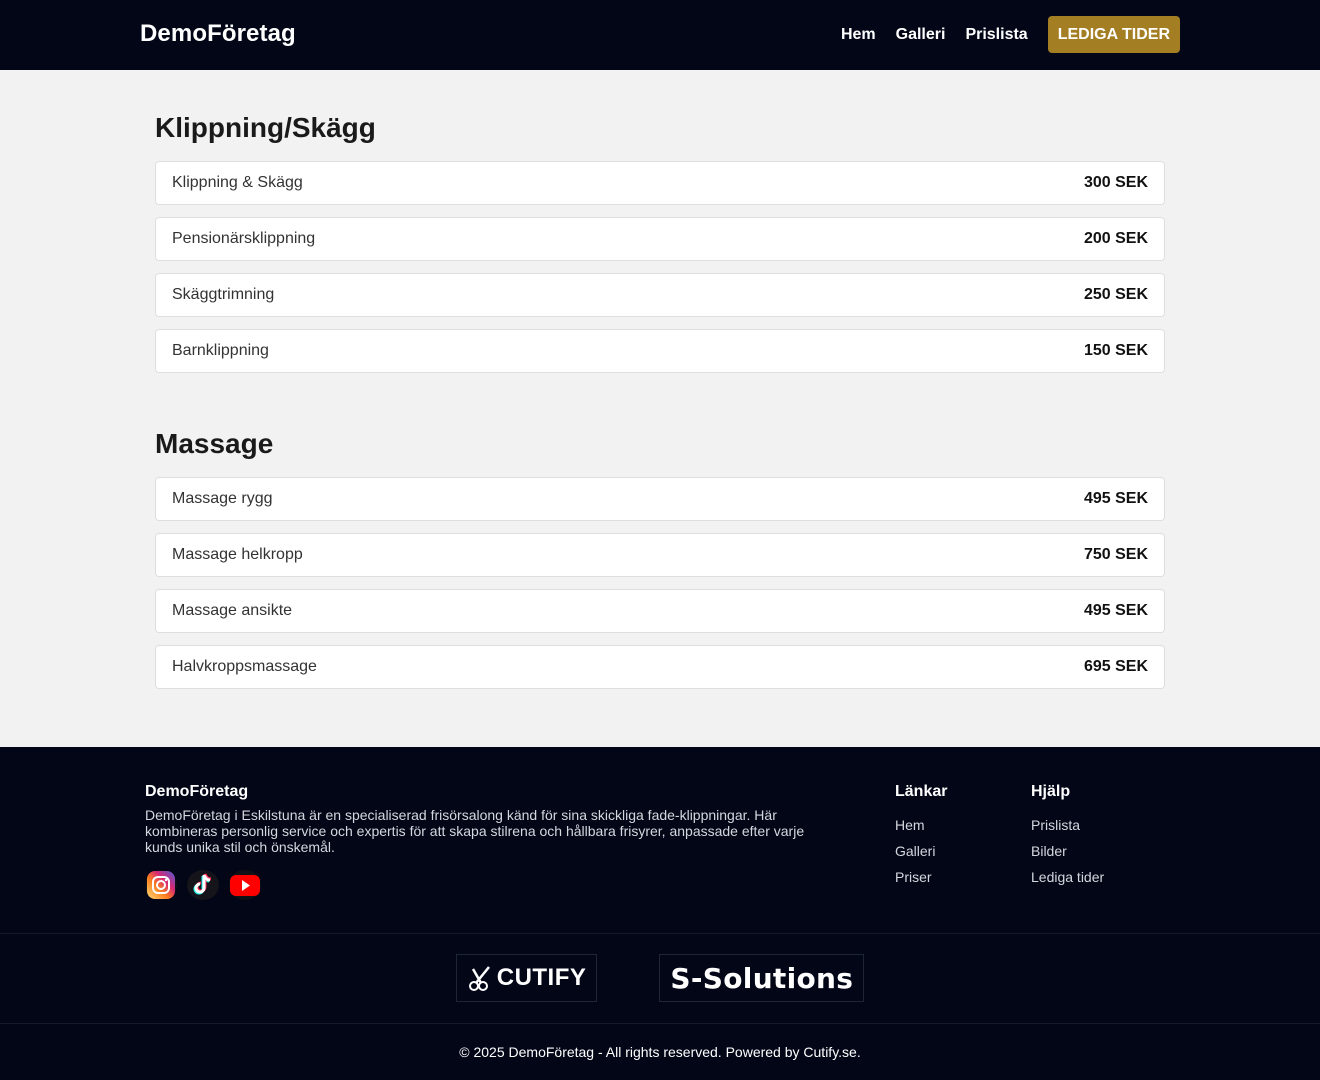  What do you see at coordinates (921, 877) in the screenshot?
I see `footer-link-priser: Priser` at bounding box center [921, 877].